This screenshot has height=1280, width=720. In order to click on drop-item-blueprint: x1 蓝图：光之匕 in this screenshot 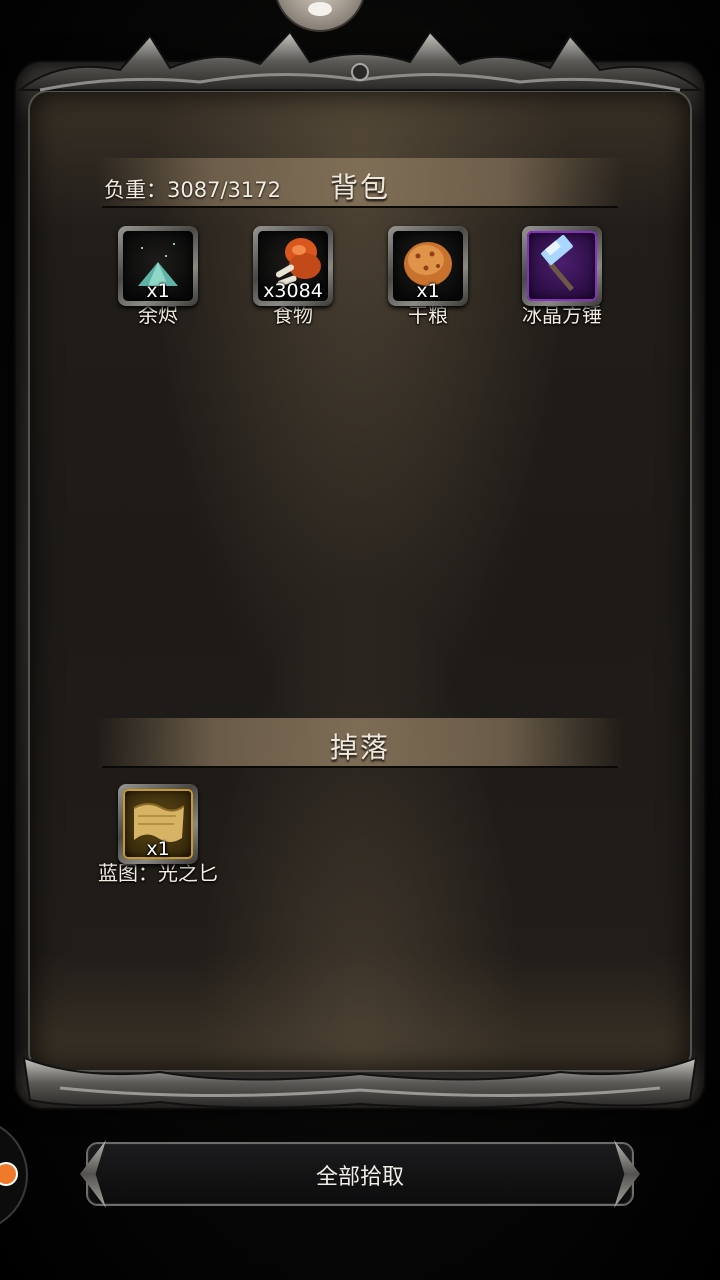, I will do `click(158, 836)`.